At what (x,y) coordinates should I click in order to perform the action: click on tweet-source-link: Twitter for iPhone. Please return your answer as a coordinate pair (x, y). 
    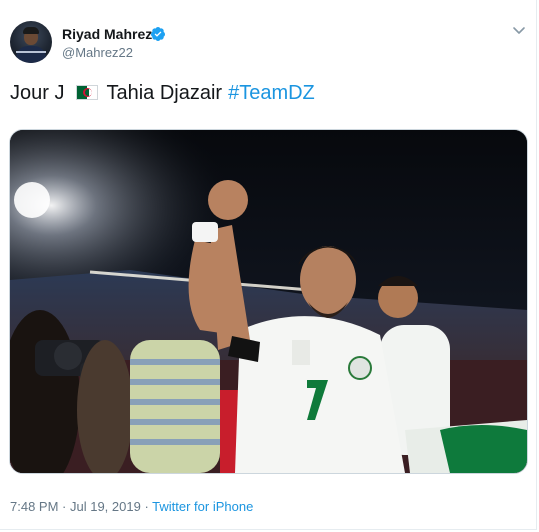
    Looking at the image, I should click on (202, 506).